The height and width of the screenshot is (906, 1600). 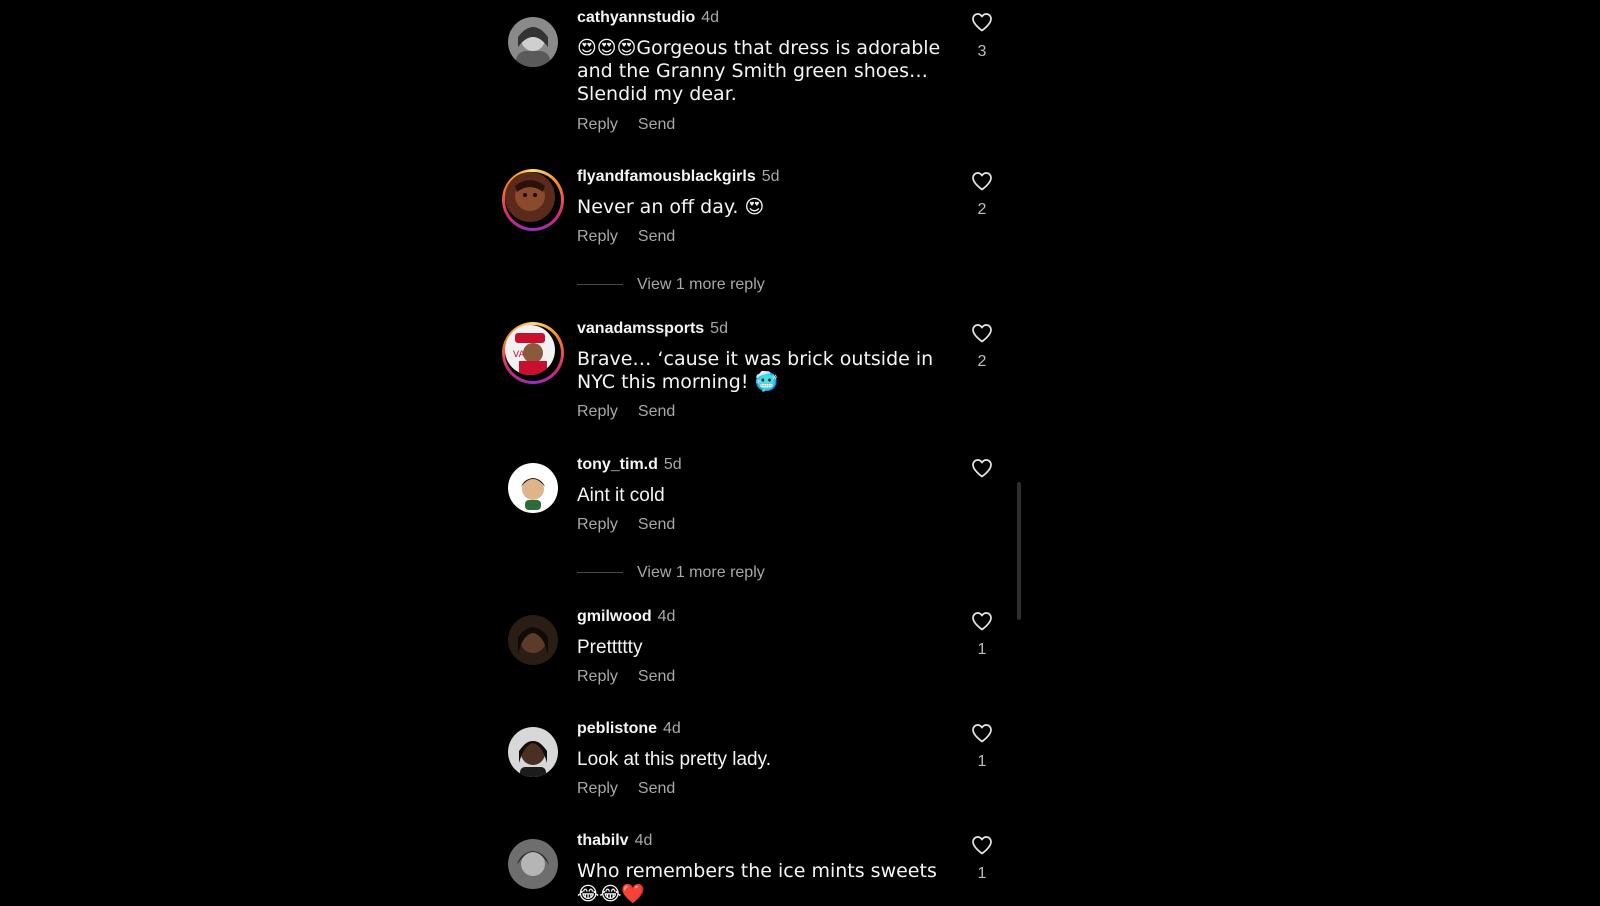 I want to click on comment-text: Never an off day. 😍, so click(x=671, y=207).